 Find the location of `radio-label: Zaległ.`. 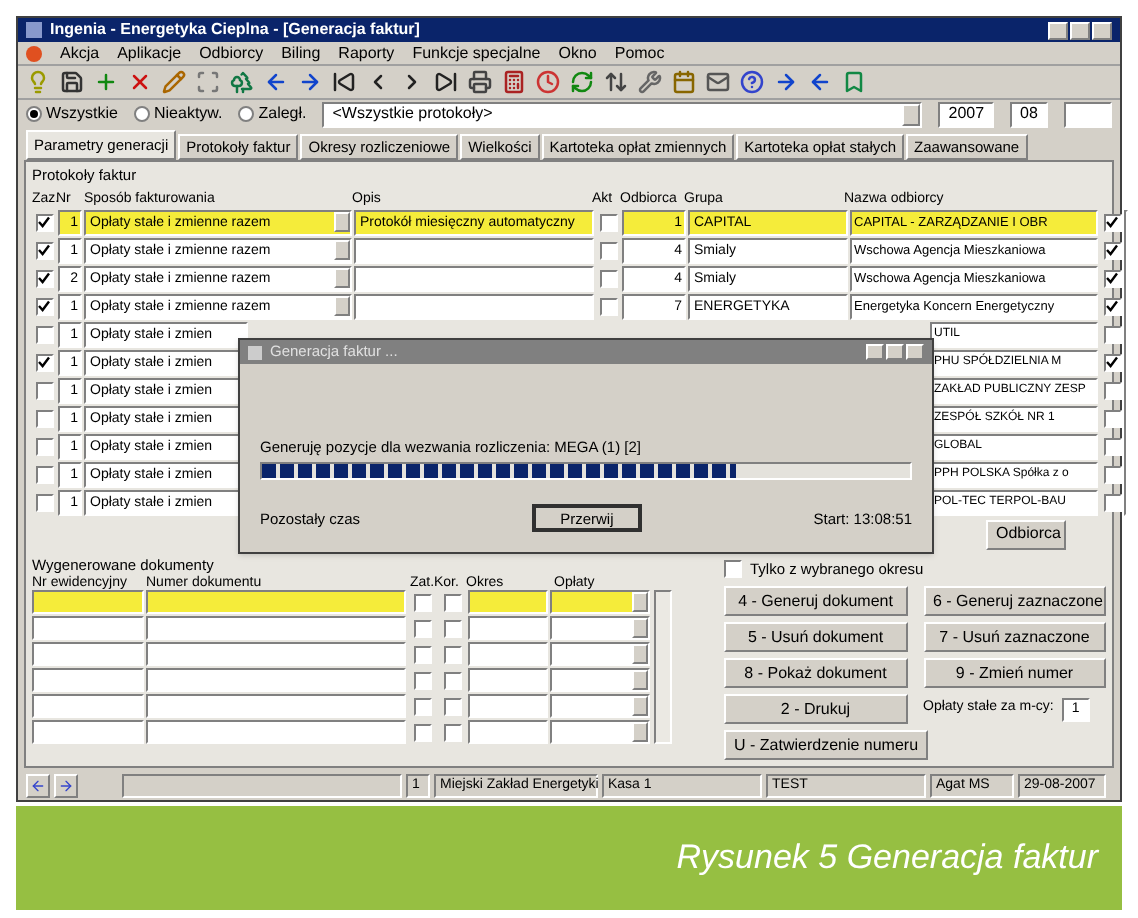

radio-label: Zaległ. is located at coordinates (282, 114).